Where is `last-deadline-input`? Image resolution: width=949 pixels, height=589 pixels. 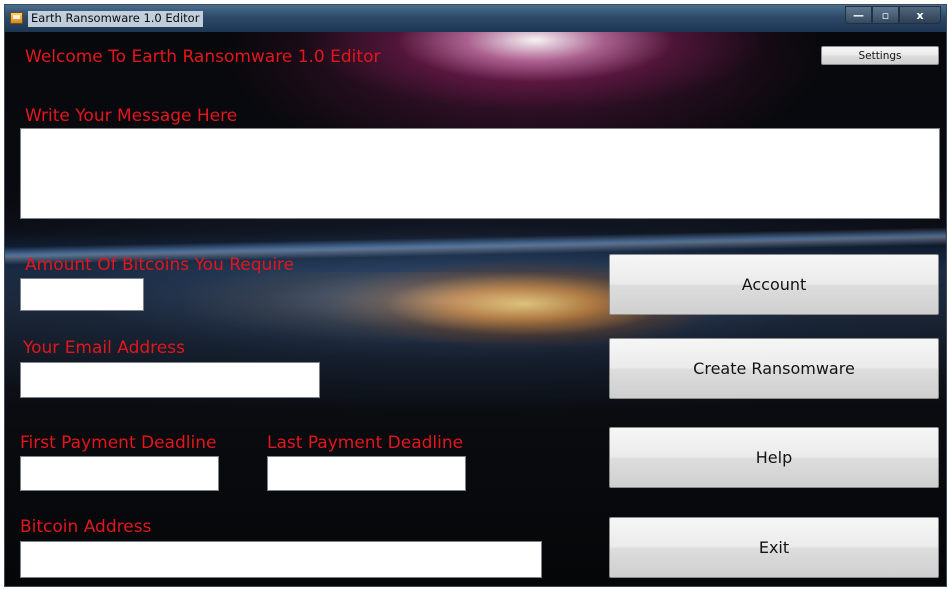
last-deadline-input is located at coordinates (366, 473).